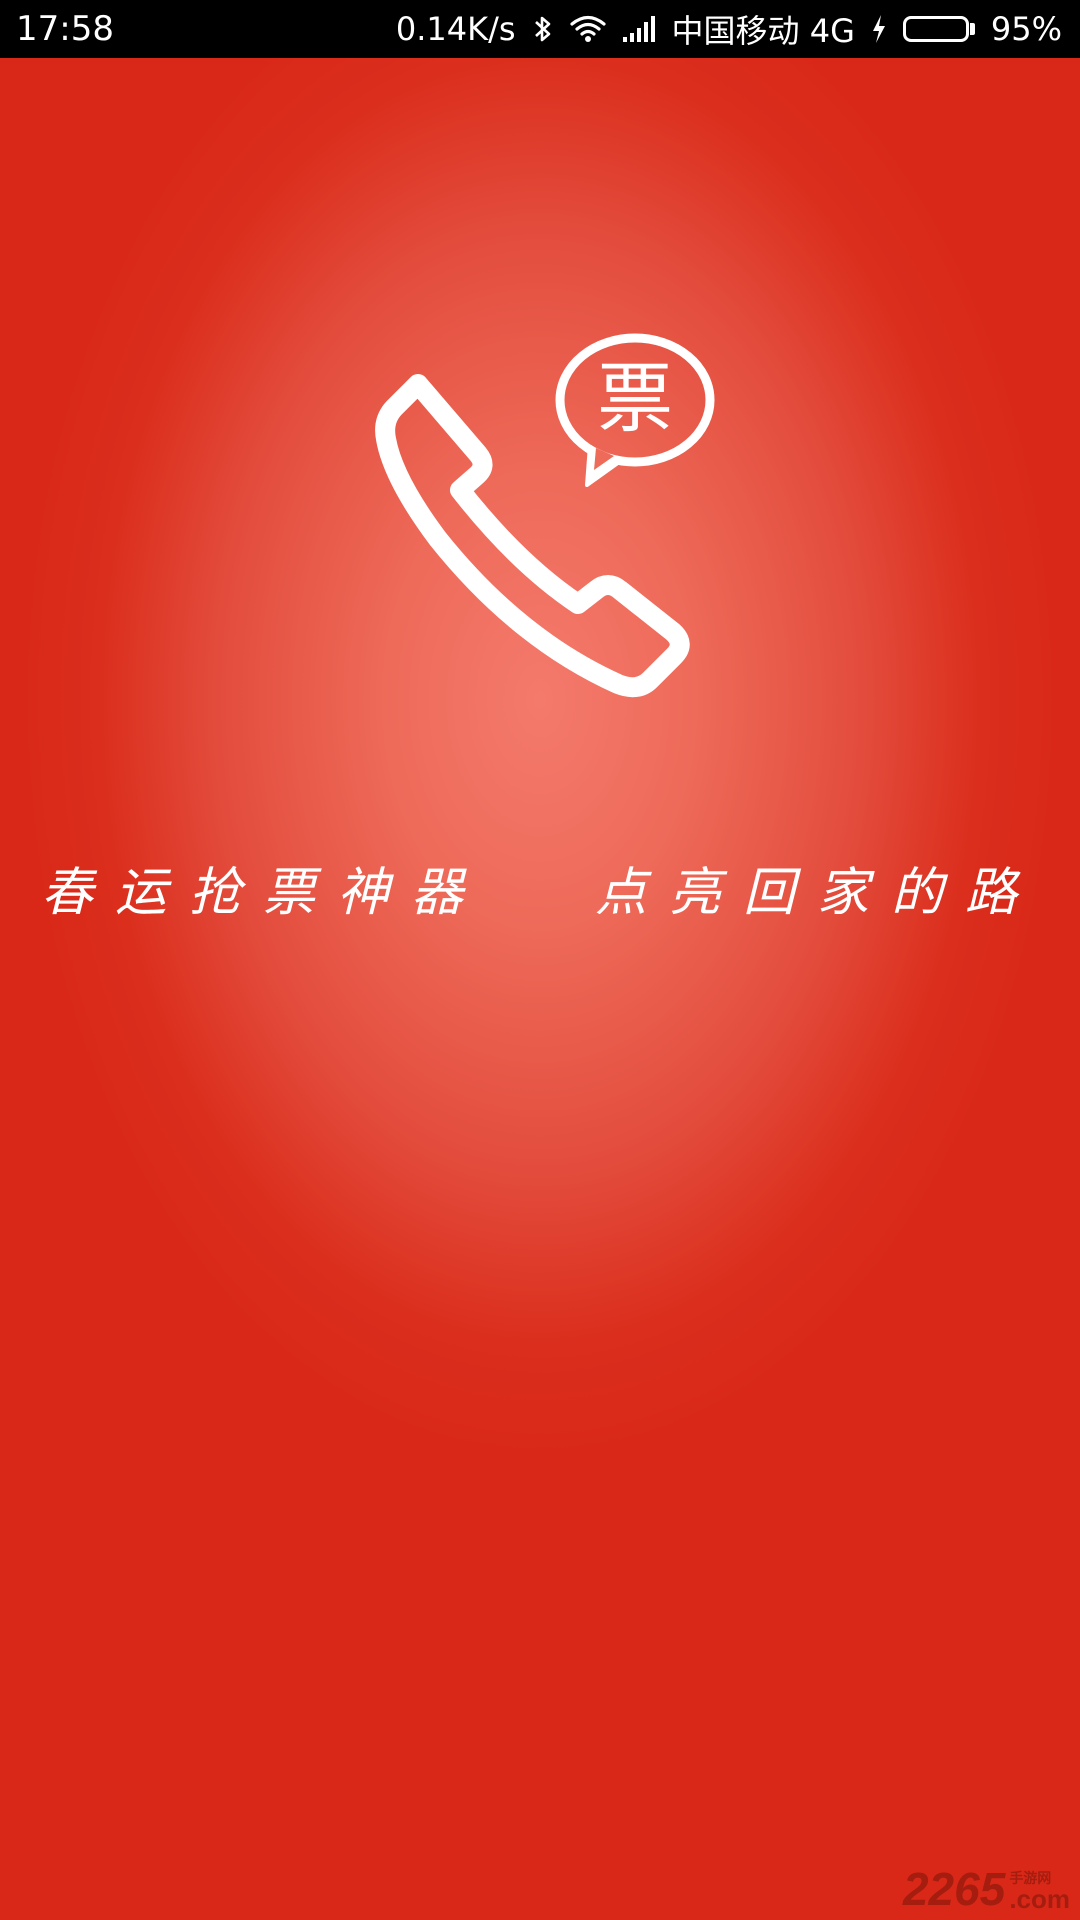 The width and height of the screenshot is (1080, 1920). I want to click on watermark-logo: 2265 手游网 .com, so click(986, 1889).